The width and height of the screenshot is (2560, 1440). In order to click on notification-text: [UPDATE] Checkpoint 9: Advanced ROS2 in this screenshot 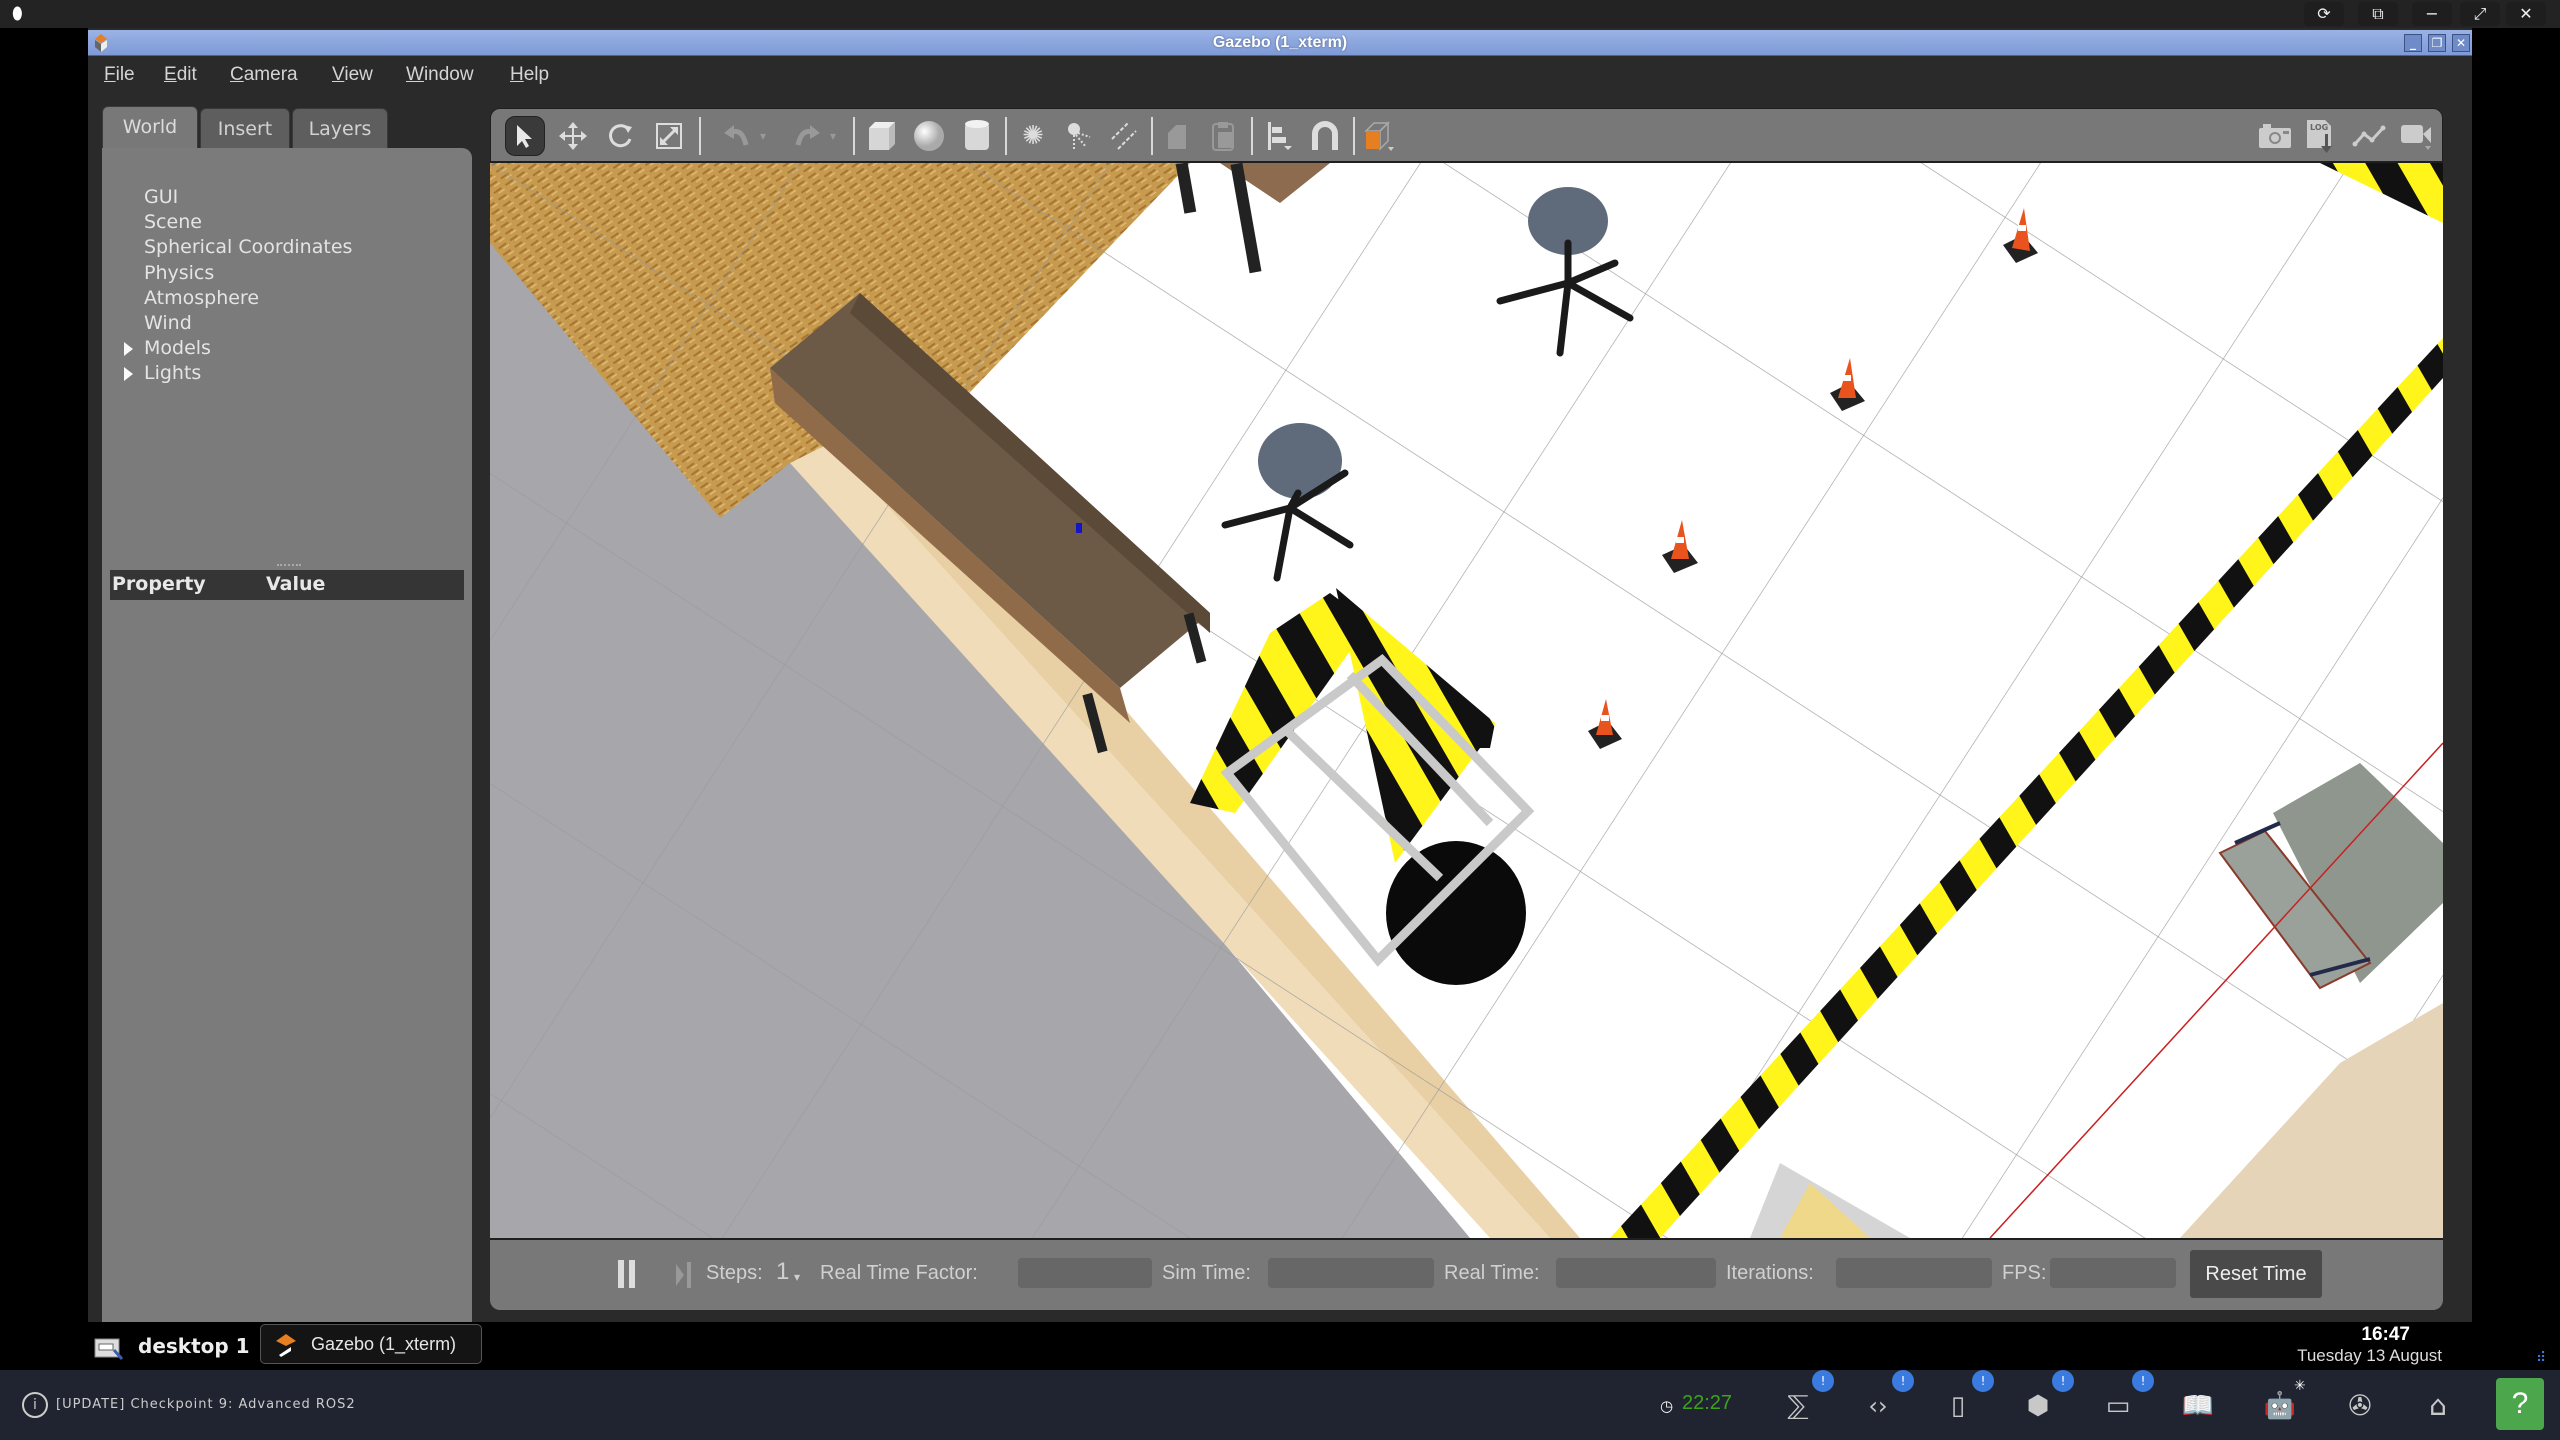, I will do `click(206, 1404)`.